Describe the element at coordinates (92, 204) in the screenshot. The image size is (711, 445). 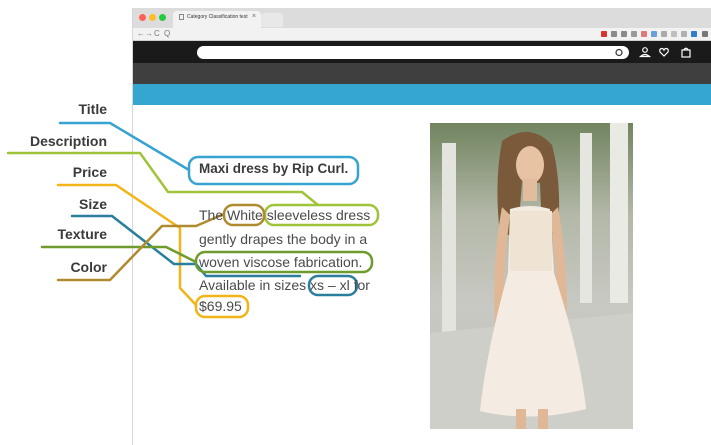
I see `size-label: Size` at that location.